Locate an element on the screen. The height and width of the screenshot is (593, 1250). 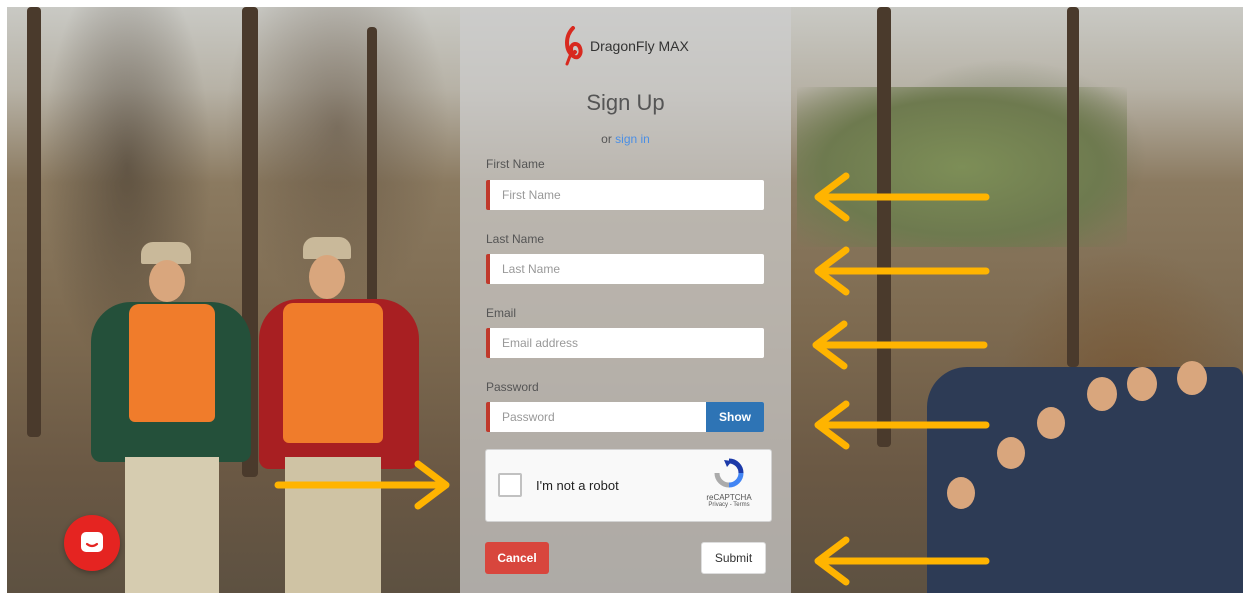
last-name-label: Last Name is located at coordinates (515, 239).